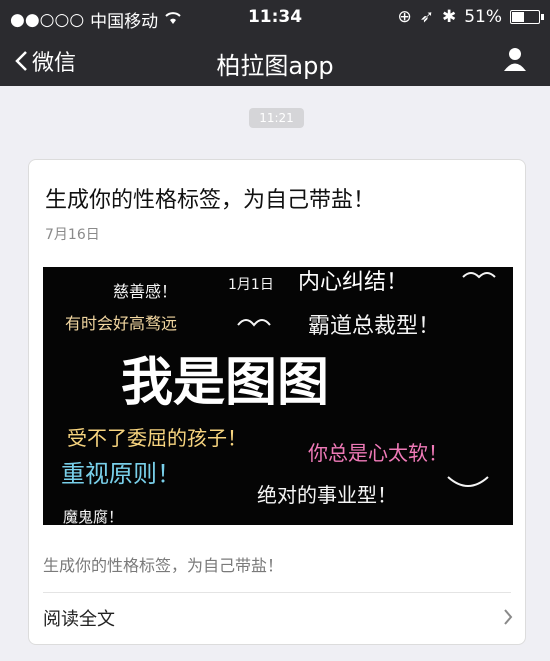 The height and width of the screenshot is (661, 550). What do you see at coordinates (210, 200) in the screenshot?
I see `article-title: 生成你的性格标签，为自己带盐！` at bounding box center [210, 200].